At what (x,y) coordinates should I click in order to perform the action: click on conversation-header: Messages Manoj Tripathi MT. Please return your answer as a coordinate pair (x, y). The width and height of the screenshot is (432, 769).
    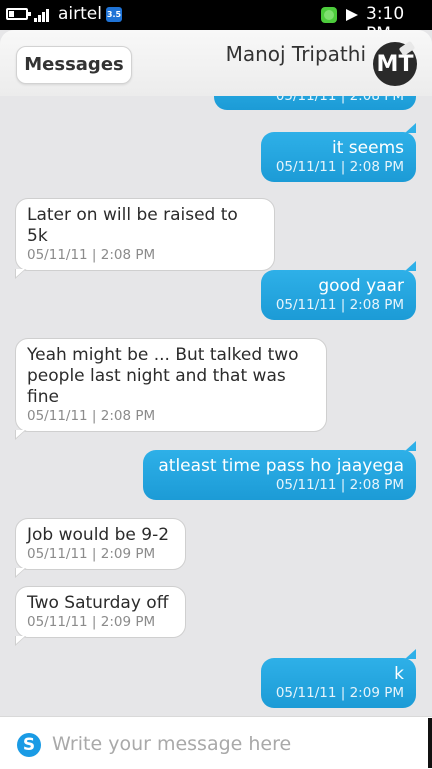
    Looking at the image, I should click on (216, 63).